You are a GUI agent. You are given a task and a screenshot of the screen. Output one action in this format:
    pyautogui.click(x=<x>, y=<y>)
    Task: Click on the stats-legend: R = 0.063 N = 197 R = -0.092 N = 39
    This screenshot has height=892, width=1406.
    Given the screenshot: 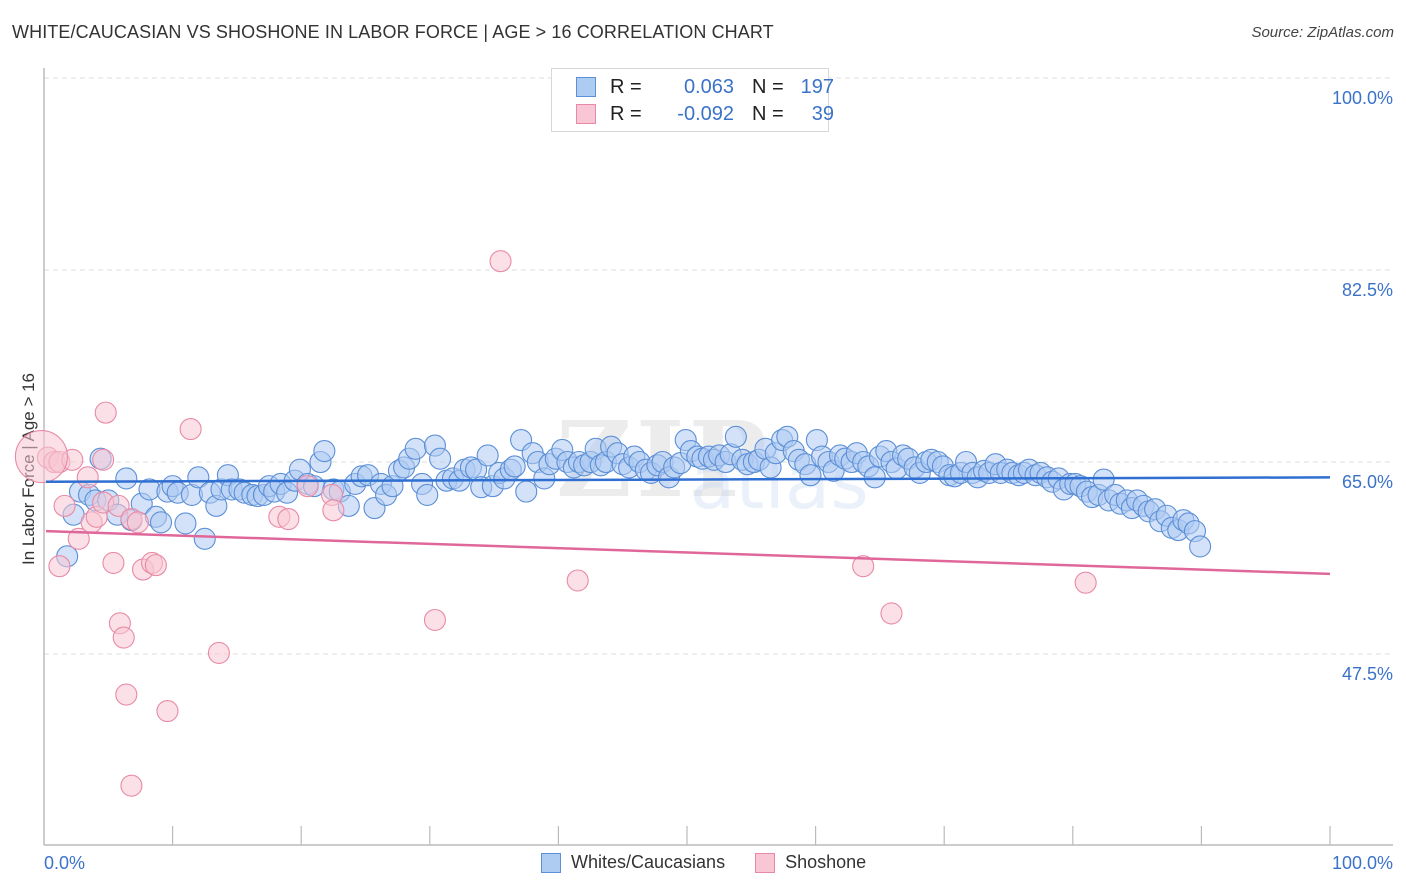 What is the action you would take?
    pyautogui.click(x=692, y=100)
    